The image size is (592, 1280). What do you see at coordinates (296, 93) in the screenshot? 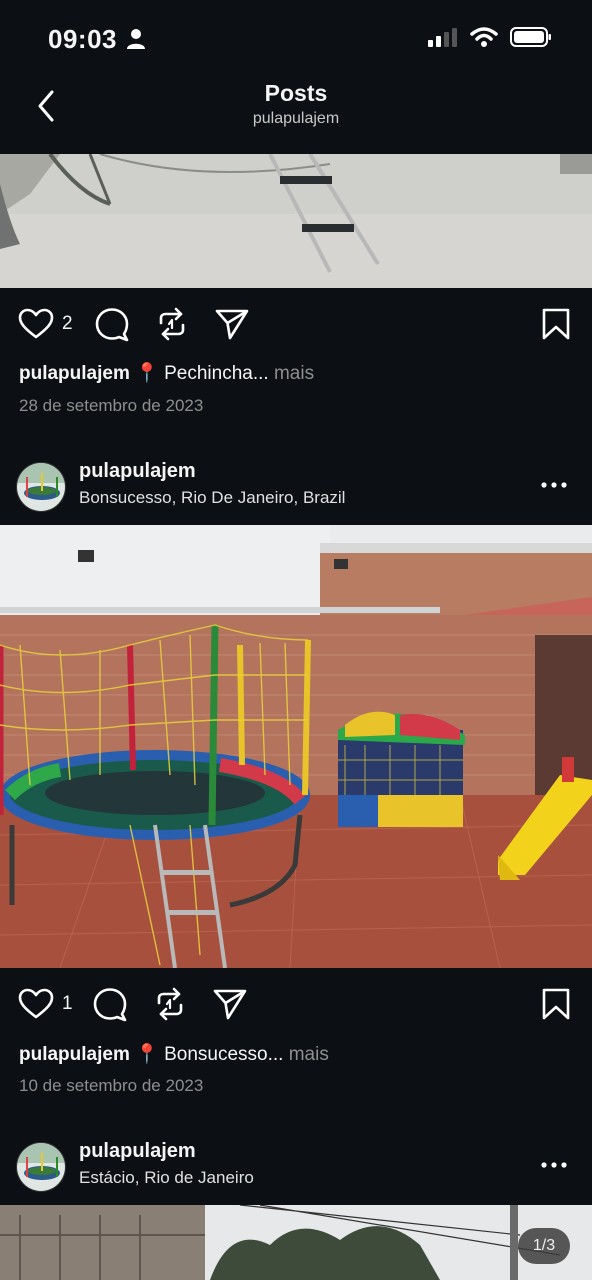
I see `page-title: Posts` at bounding box center [296, 93].